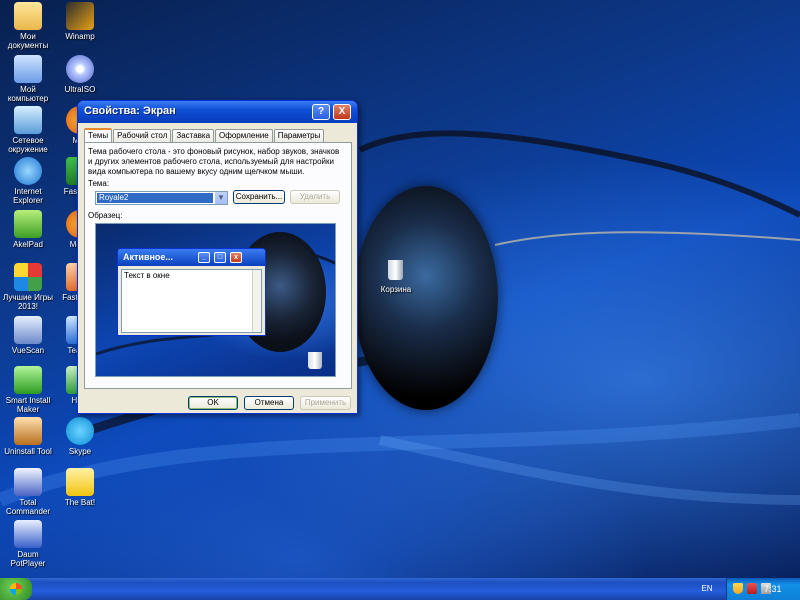  I want to click on maximize-icon: □, so click(220, 257).